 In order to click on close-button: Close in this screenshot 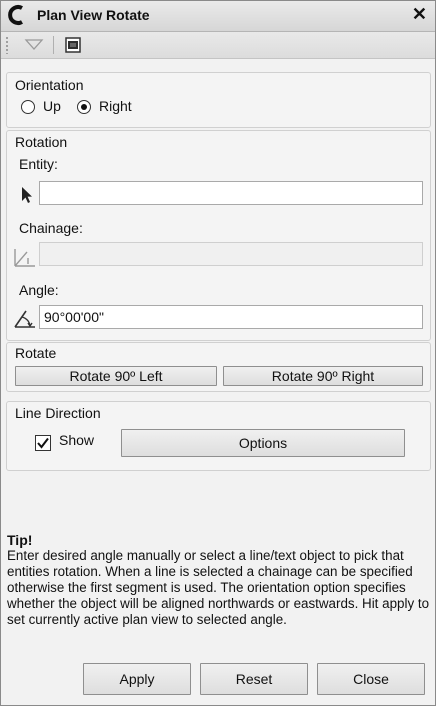, I will do `click(371, 679)`.